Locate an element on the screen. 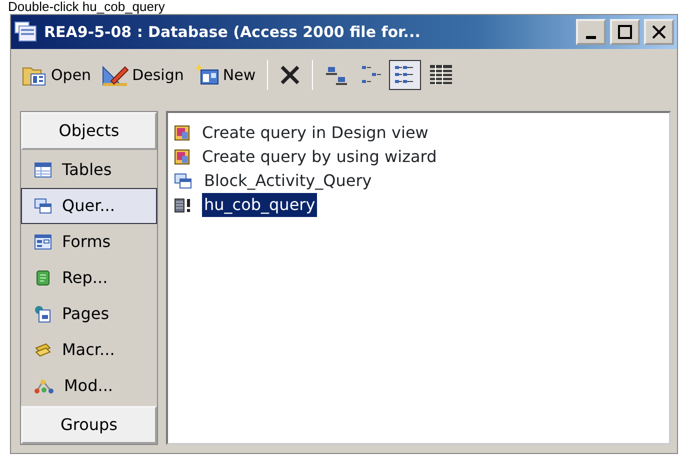  object-item: Create query by using wizard is located at coordinates (319, 157).